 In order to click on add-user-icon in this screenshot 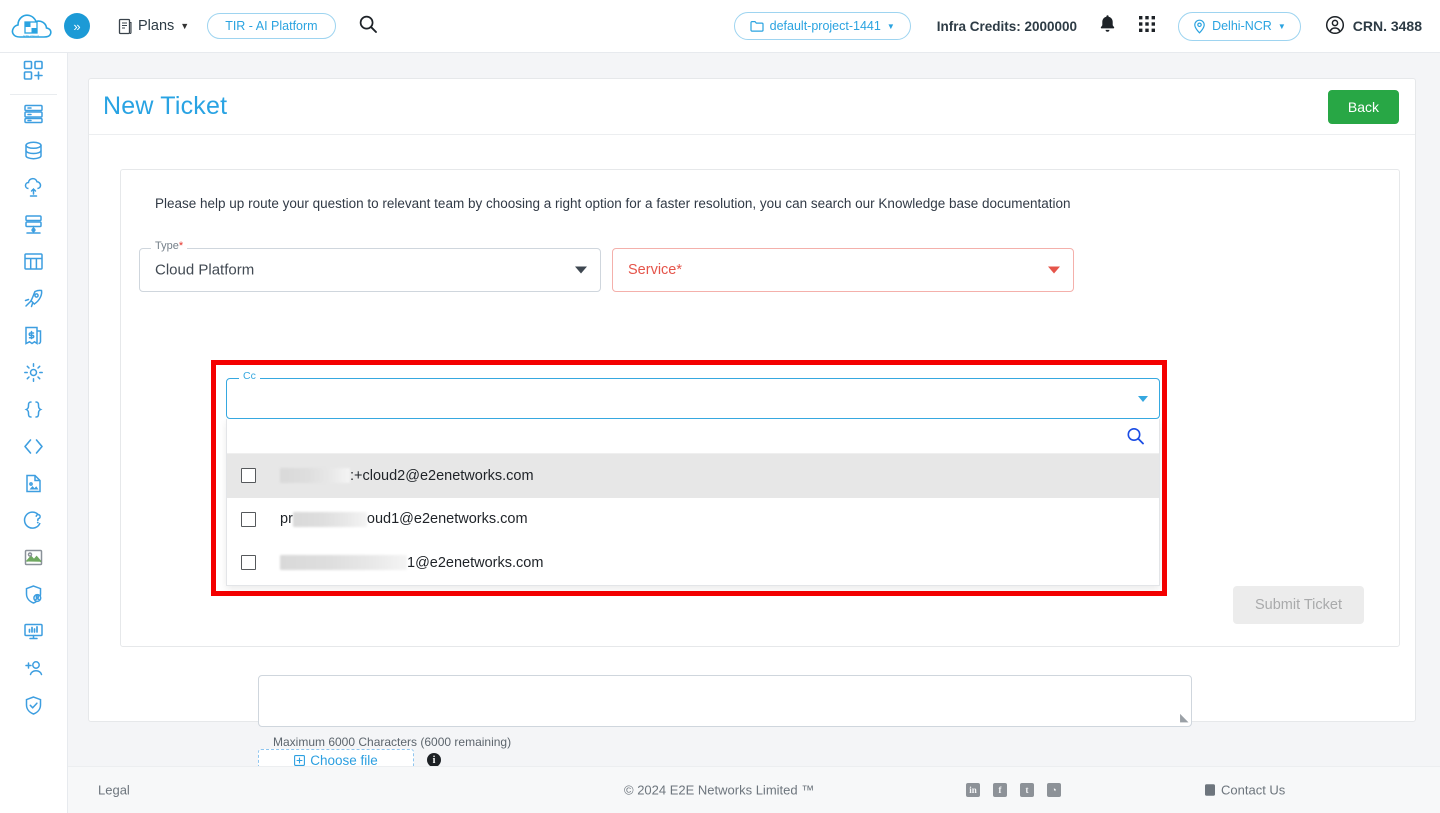, I will do `click(33, 671)`.